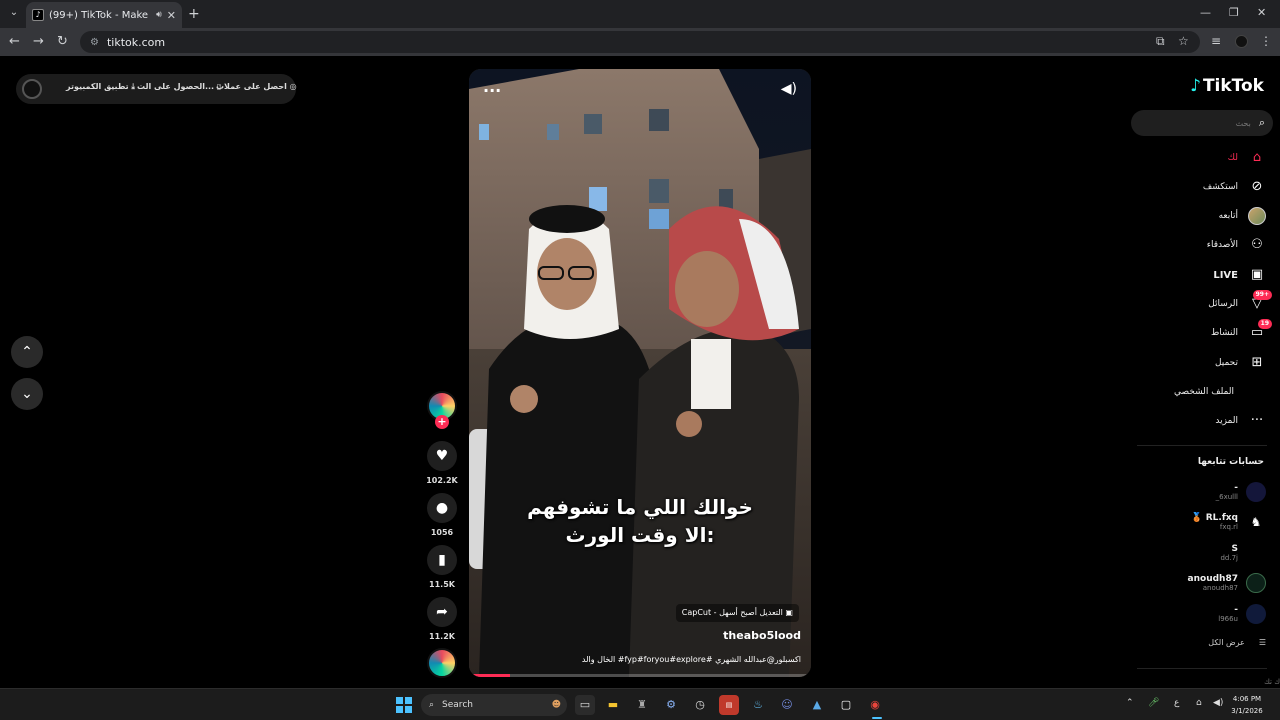 The image size is (1280, 720). I want to click on browser-tab: ♪ (99+) TikTok - Make Your Day 🔊︎ ✕, so click(104, 15).